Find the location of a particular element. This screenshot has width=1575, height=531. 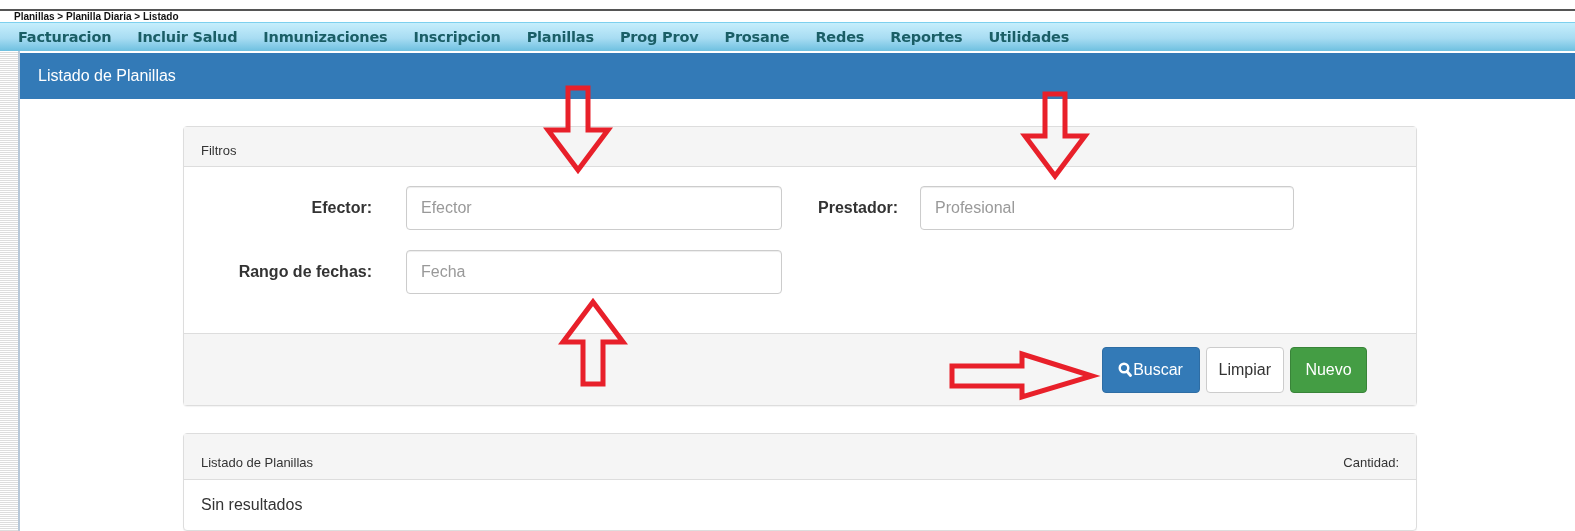

count-label: Cantidad: is located at coordinates (1371, 462).